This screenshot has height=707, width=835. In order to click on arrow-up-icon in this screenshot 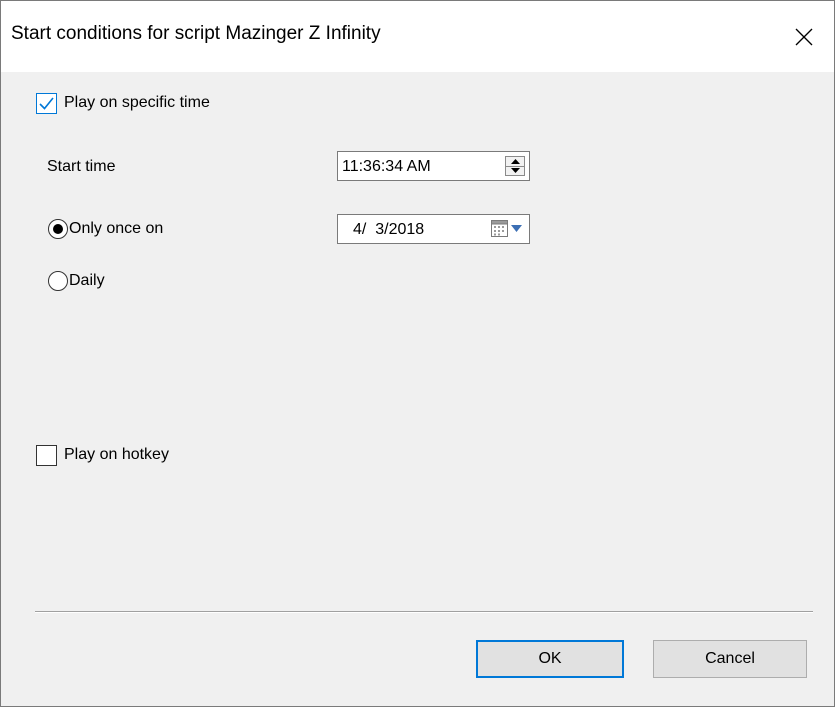, I will do `click(515, 161)`.